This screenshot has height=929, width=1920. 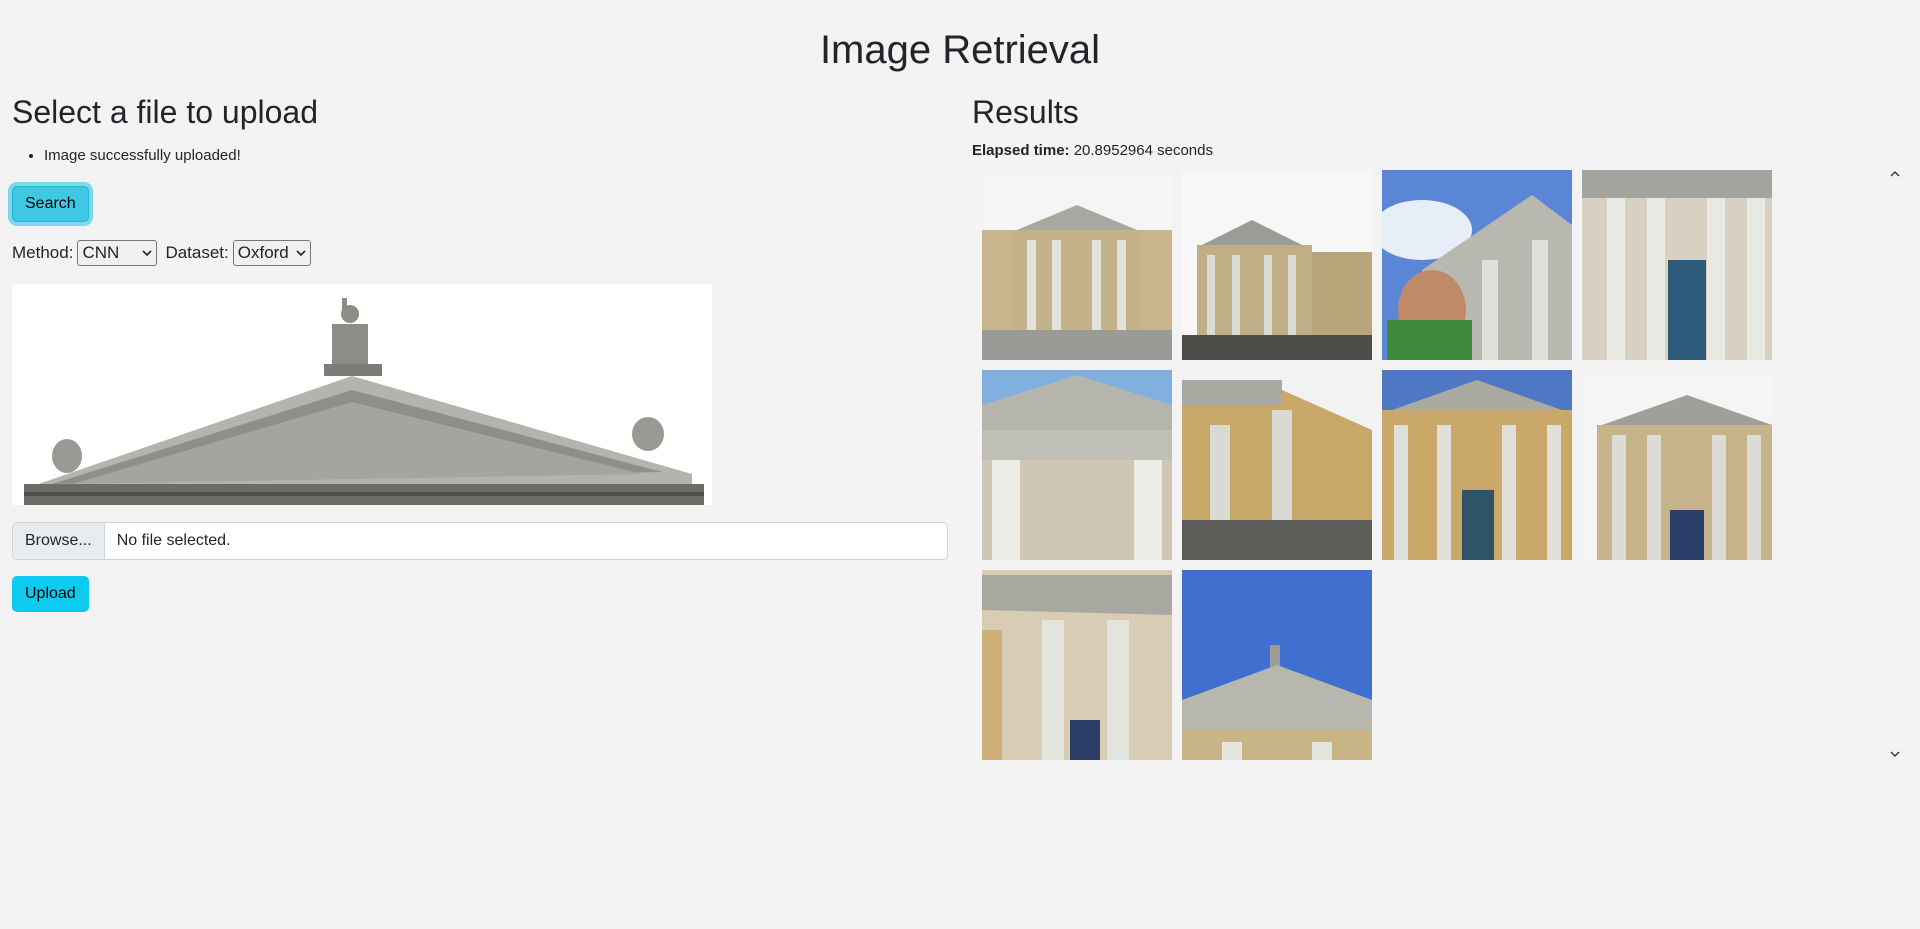 What do you see at coordinates (480, 253) in the screenshot?
I see `options-row: Method: CNN Dataset: Oxford` at bounding box center [480, 253].